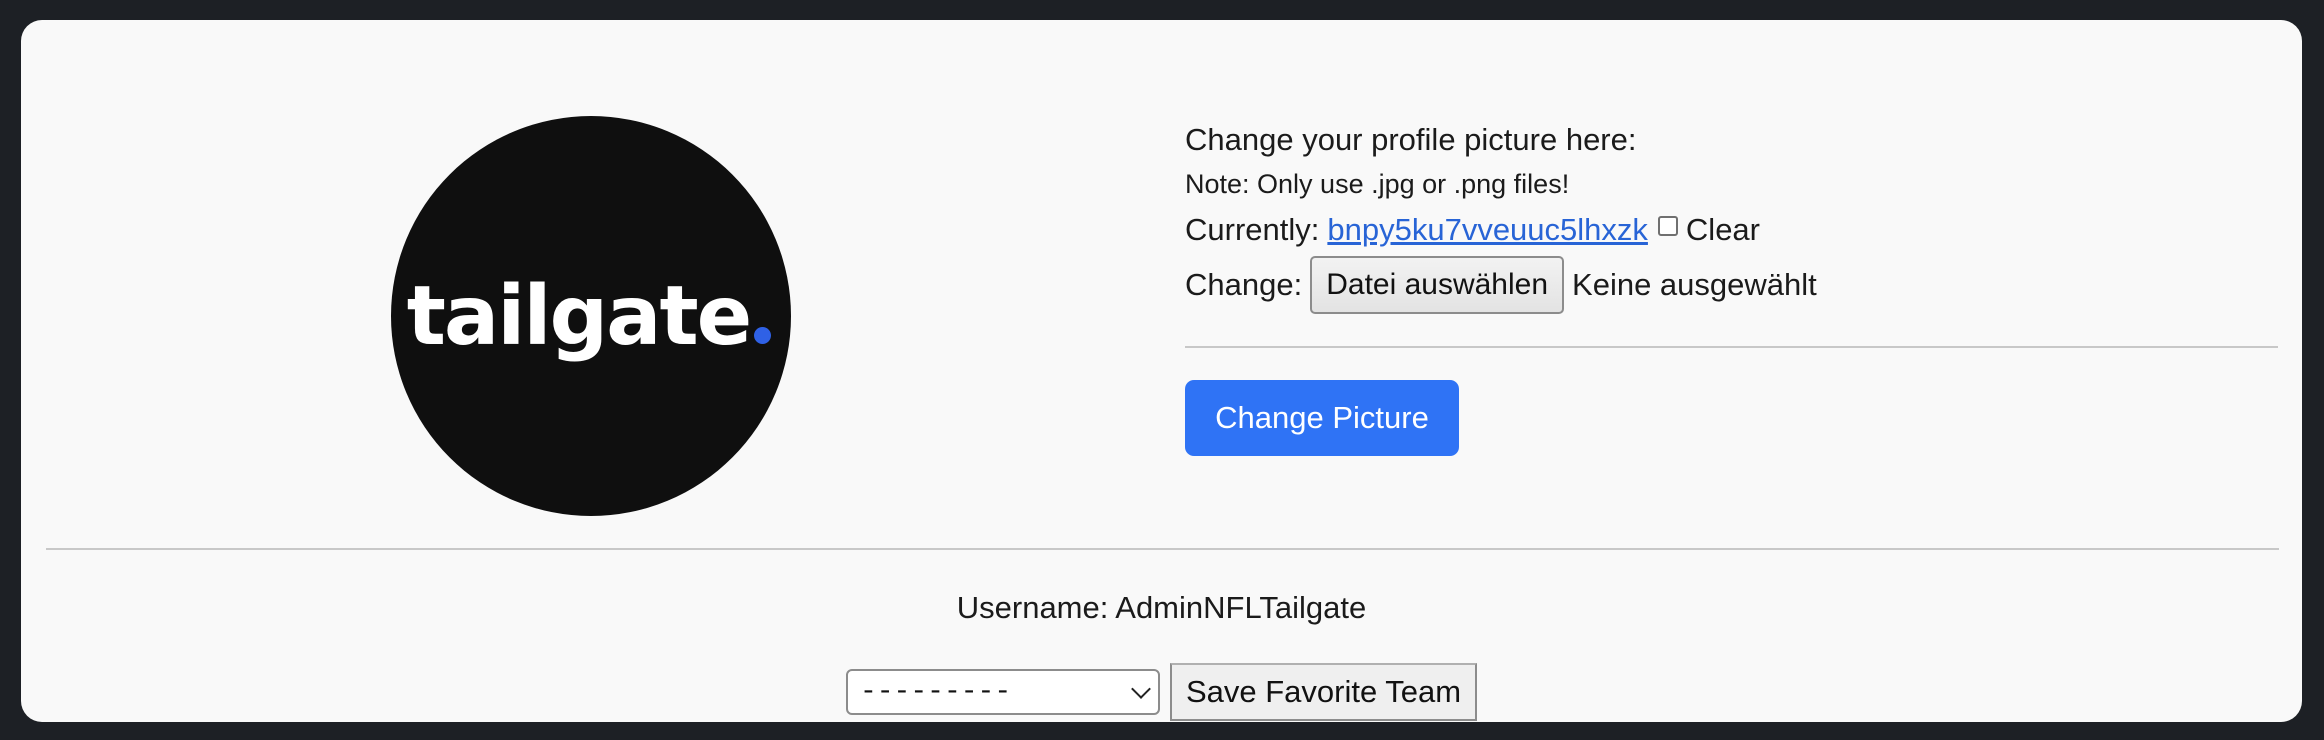 The height and width of the screenshot is (740, 2324). Describe the element at coordinates (1252, 229) in the screenshot. I see `currently-label: Currently:` at that location.